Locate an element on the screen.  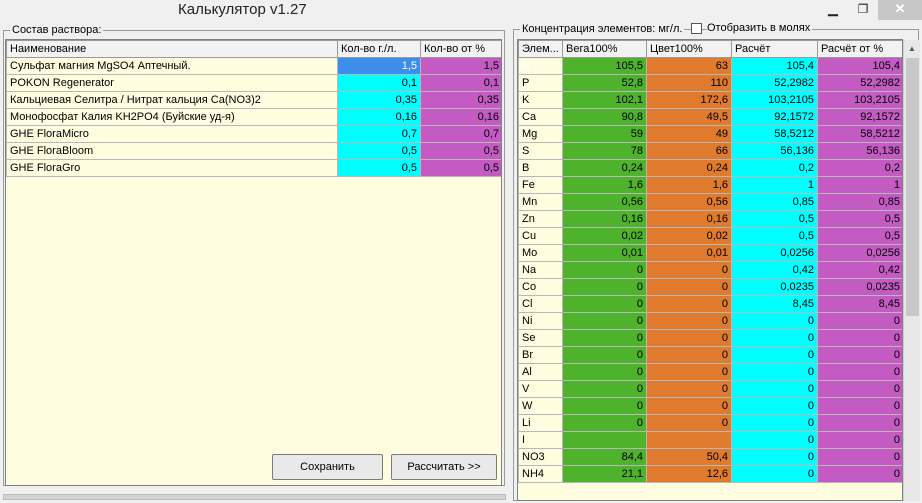
concentration-scrollbar: ▲ is located at coordinates (911, 270).